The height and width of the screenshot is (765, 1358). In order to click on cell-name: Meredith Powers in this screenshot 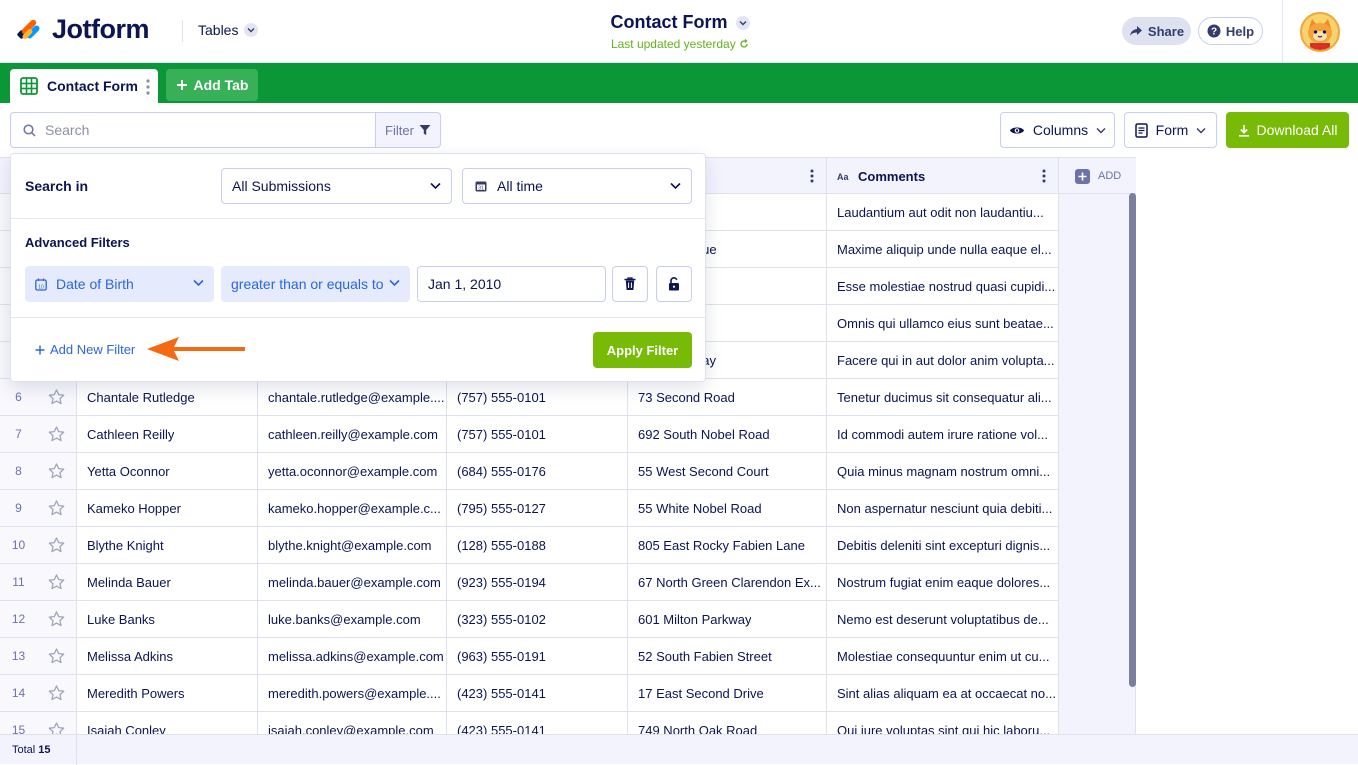, I will do `click(167, 693)`.